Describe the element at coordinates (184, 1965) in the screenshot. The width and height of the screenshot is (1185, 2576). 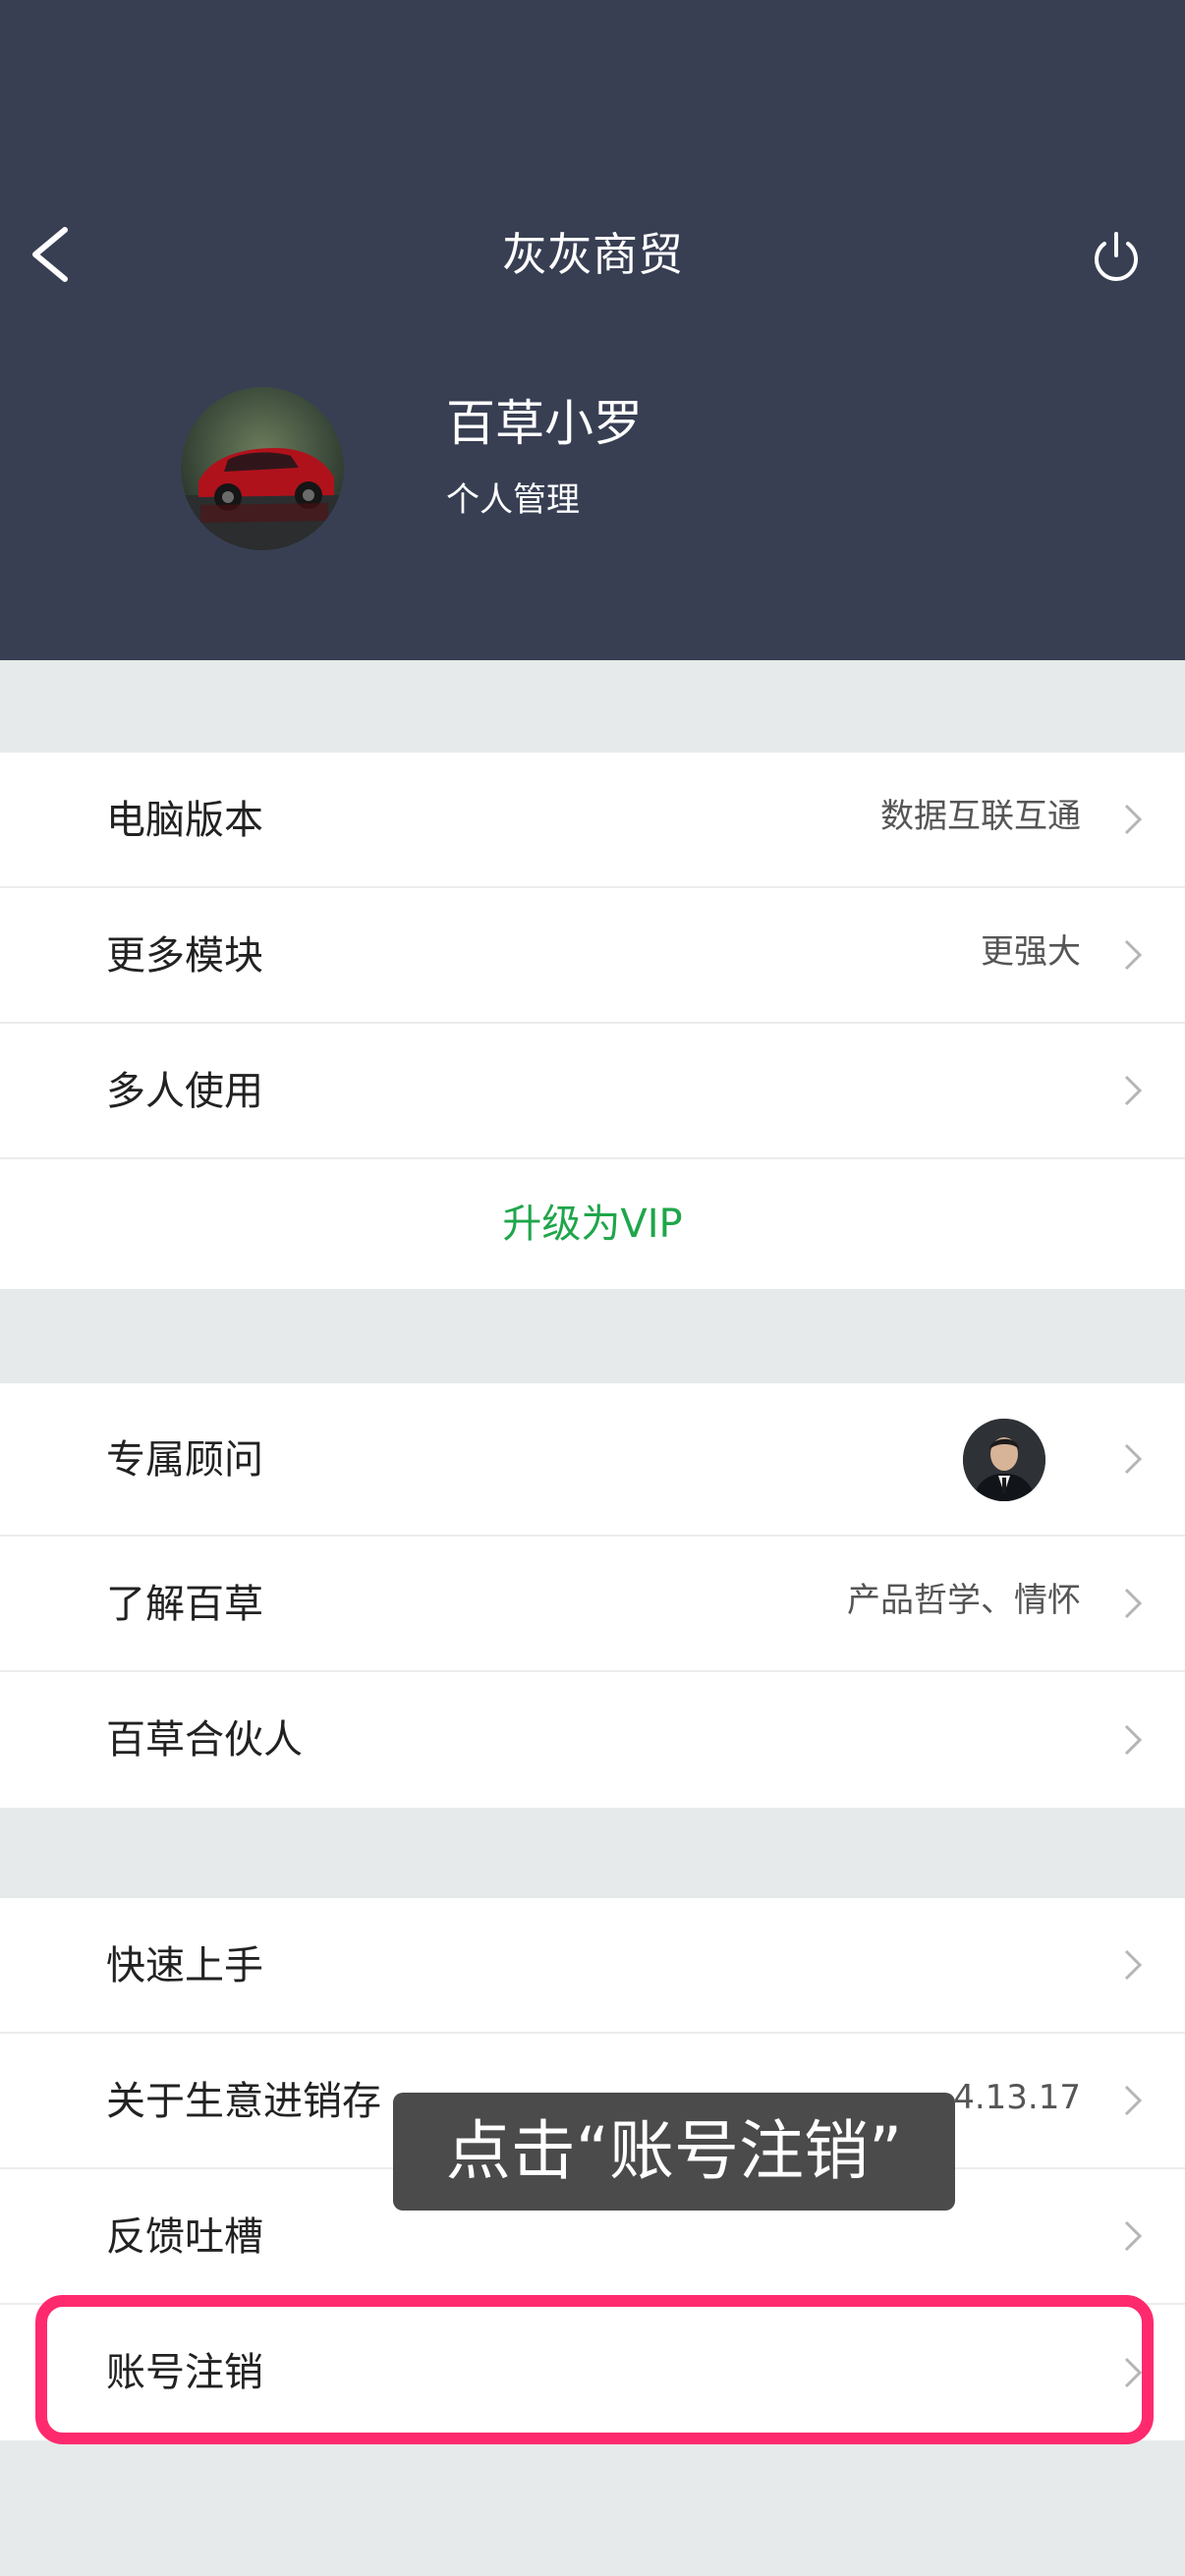
I see `menu-item-label: 快速上手` at that location.